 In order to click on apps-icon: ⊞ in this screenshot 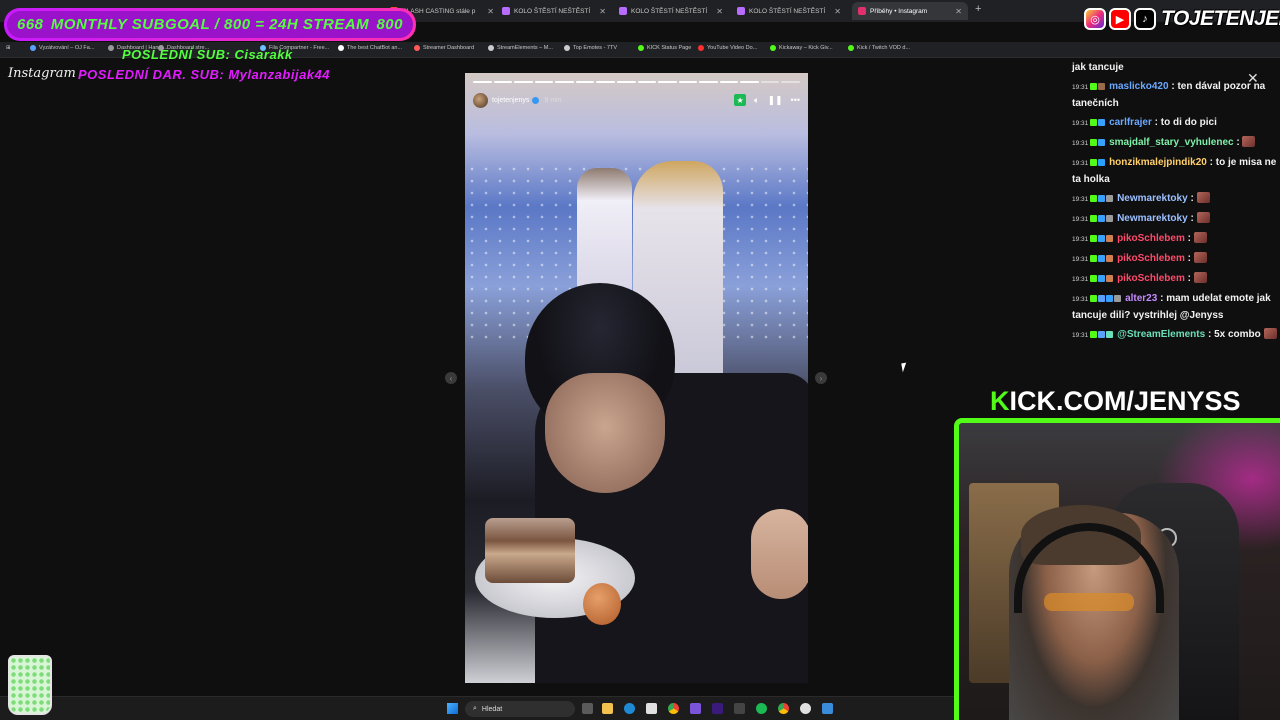, I will do `click(8, 48)`.